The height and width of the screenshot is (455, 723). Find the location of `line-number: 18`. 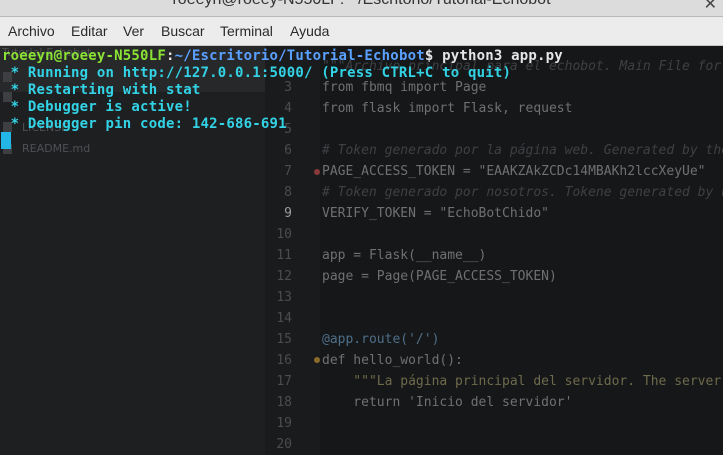

line-number: 18 is located at coordinates (284, 402).